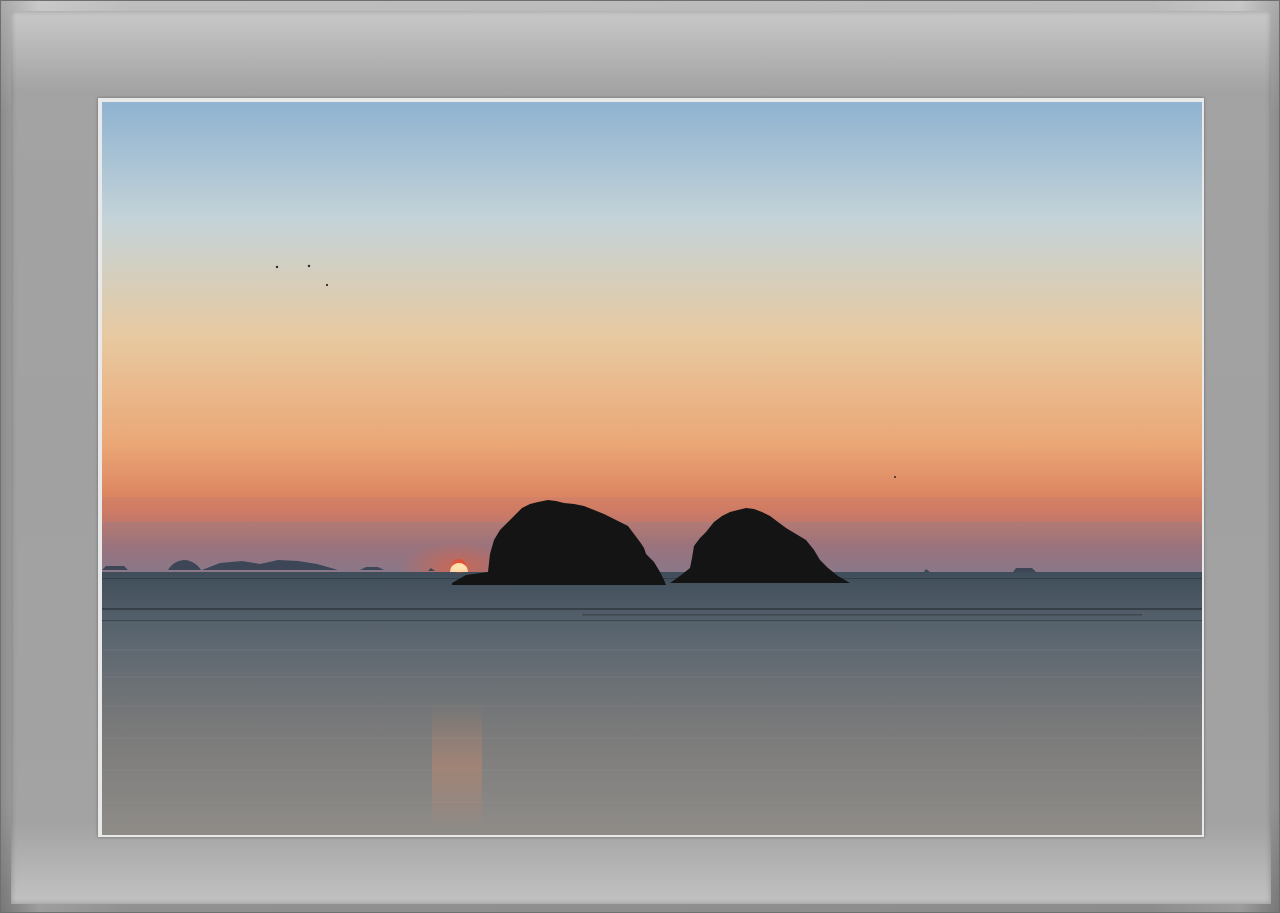 This screenshot has height=913, width=1280. Describe the element at coordinates (457, 767) in the screenshot. I see `sun-reflection` at that location.